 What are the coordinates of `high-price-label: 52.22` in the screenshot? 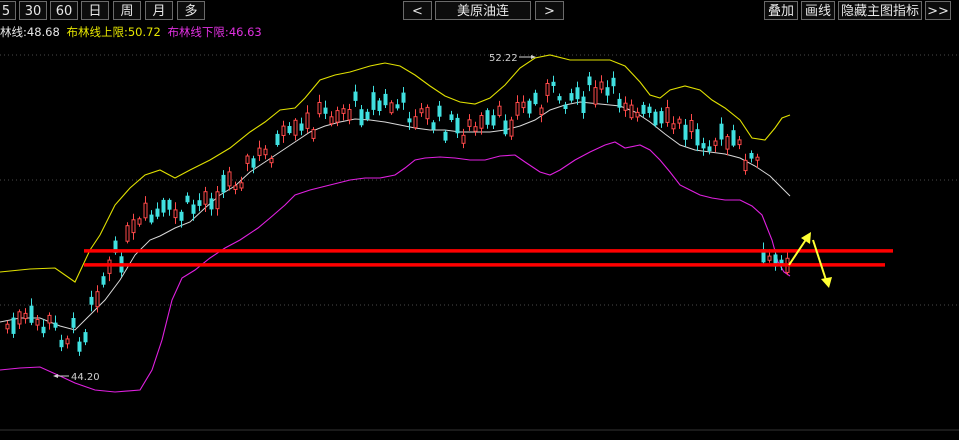 It's located at (503, 58).